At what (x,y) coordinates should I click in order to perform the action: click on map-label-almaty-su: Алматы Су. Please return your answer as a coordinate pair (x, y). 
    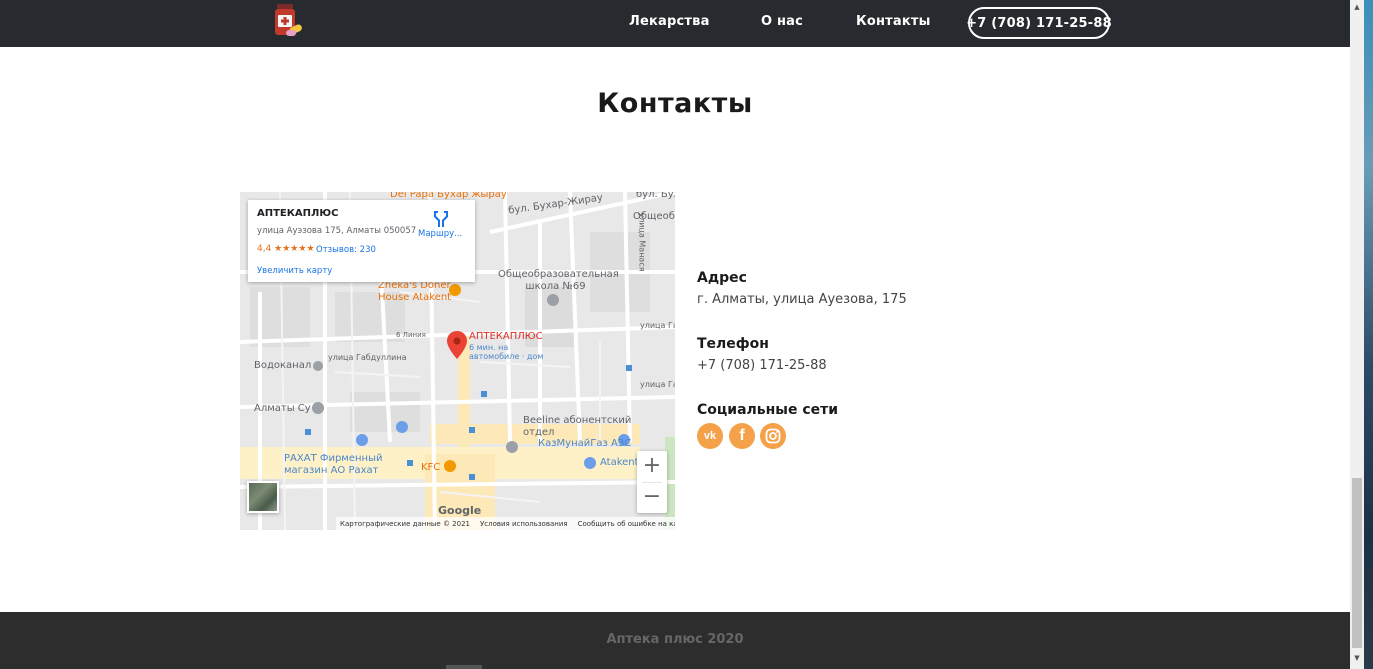
    Looking at the image, I should click on (282, 408).